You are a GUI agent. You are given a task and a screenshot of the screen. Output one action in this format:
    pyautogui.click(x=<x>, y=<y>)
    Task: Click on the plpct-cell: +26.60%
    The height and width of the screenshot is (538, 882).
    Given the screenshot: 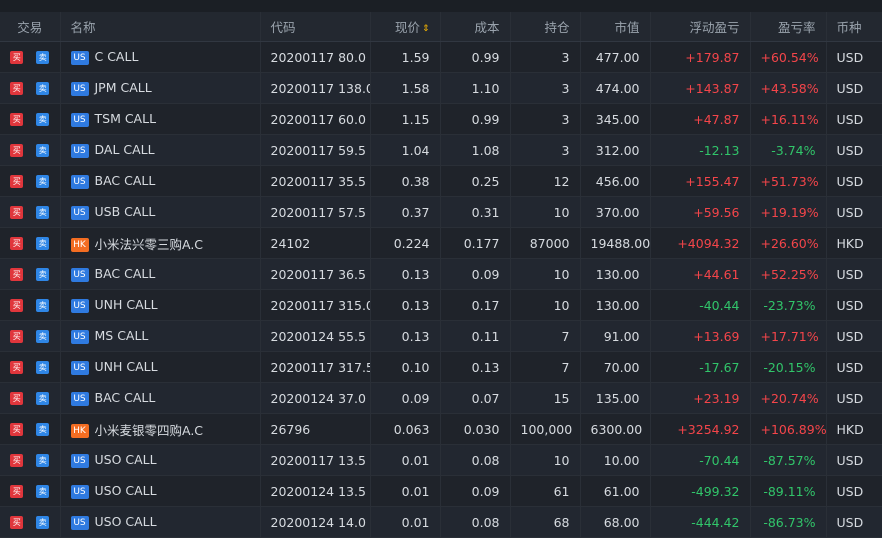 What is the action you would take?
    pyautogui.click(x=787, y=243)
    